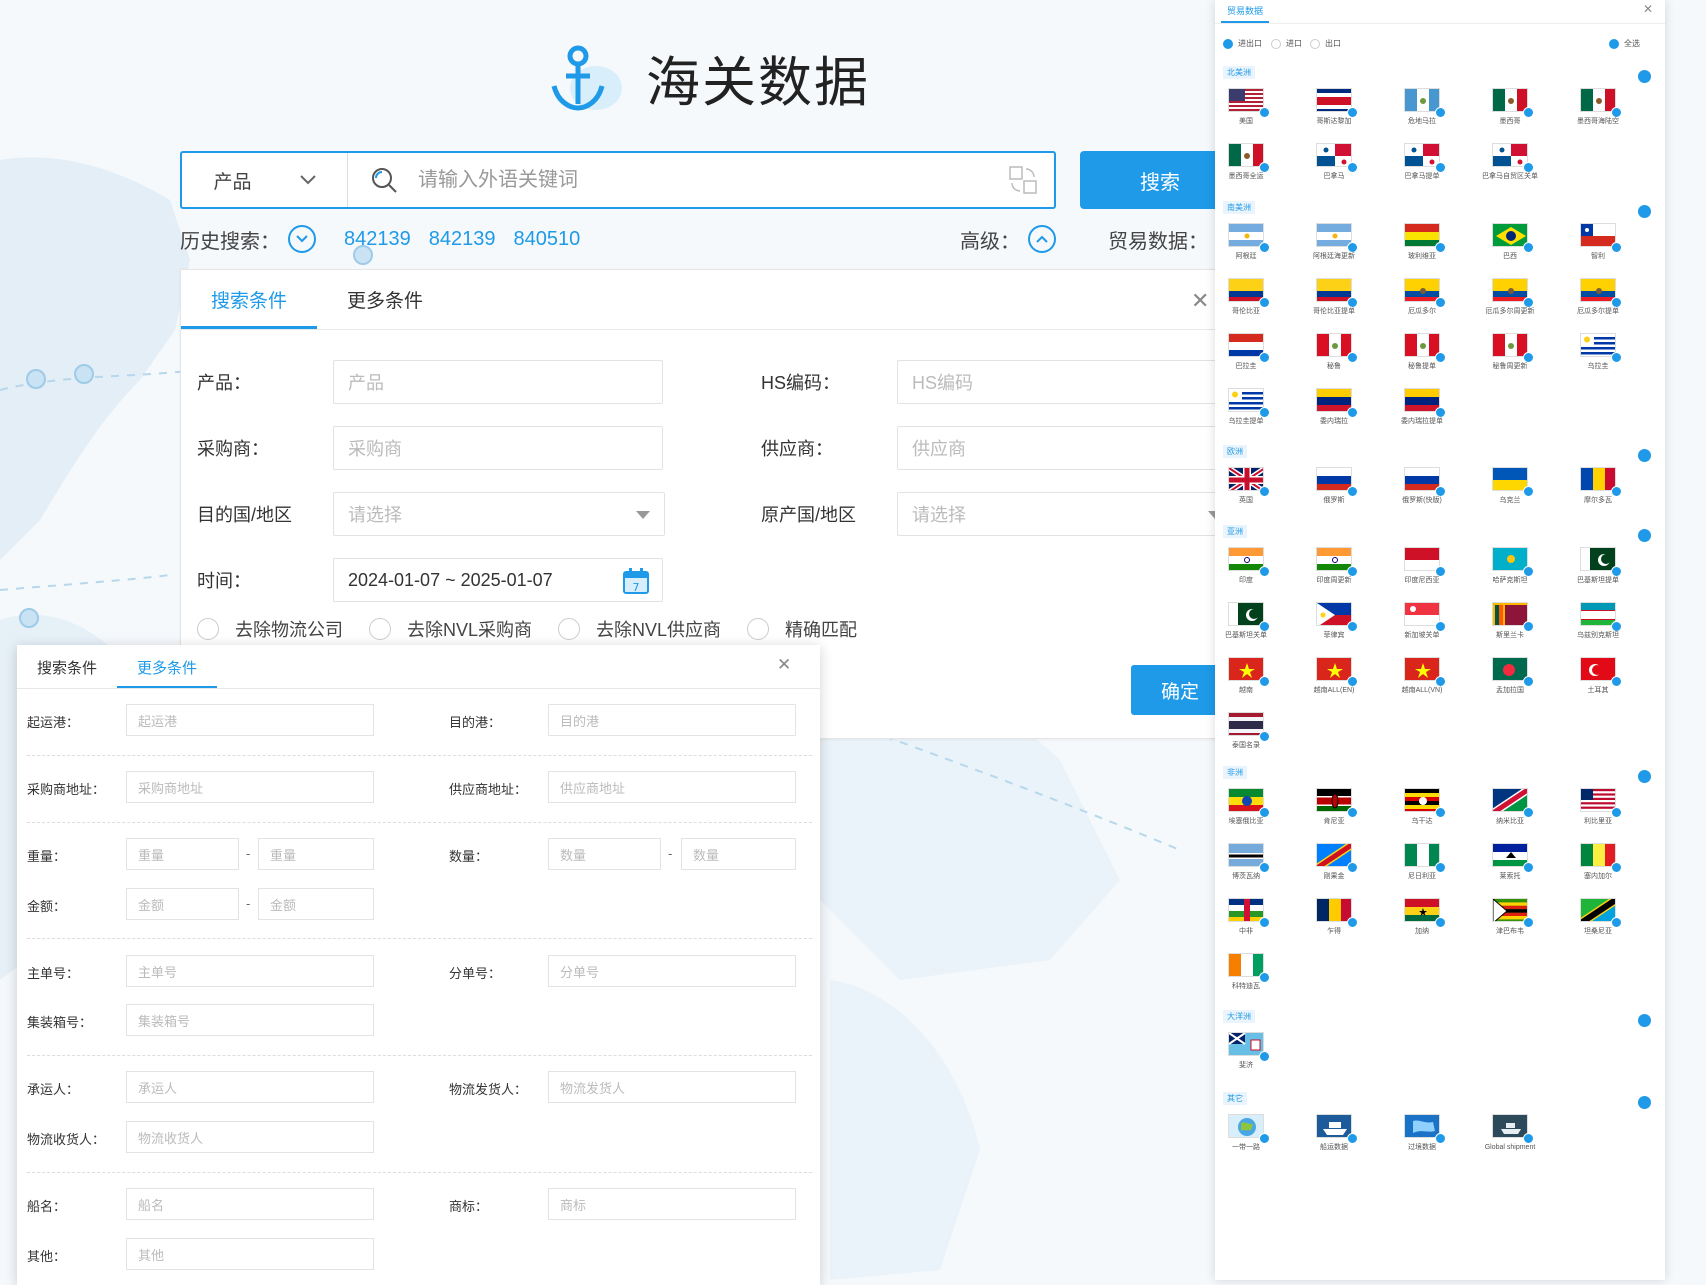 This screenshot has height=1285, width=1706. I want to click on country-name: 哥伦比亚提单, so click(1334, 311).